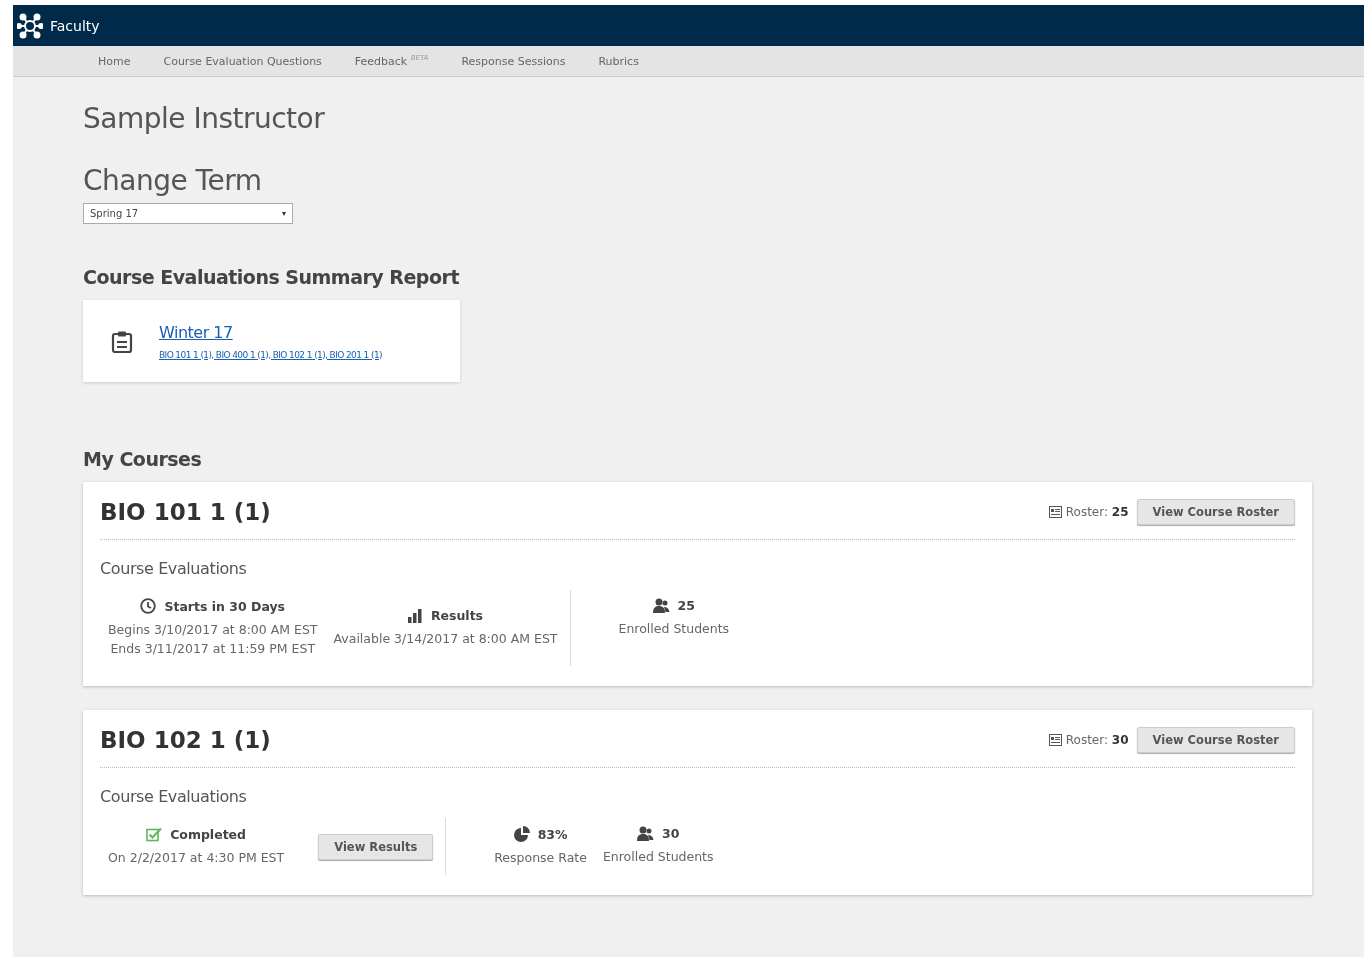 Image resolution: width=1364 pixels, height=957 pixels. Describe the element at coordinates (173, 180) in the screenshot. I see `change-term-heading: Change Term` at that location.